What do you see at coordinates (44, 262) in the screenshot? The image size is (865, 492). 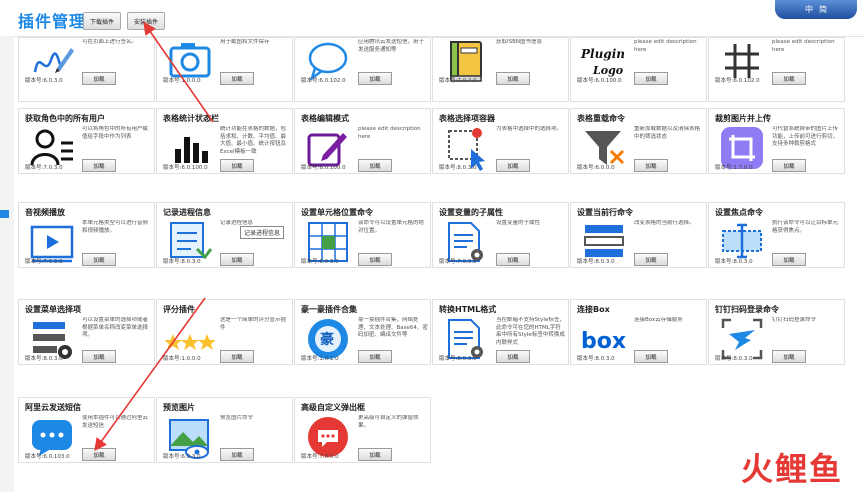 I see `plugin-version: 版本号:7.0.3.0` at bounding box center [44, 262].